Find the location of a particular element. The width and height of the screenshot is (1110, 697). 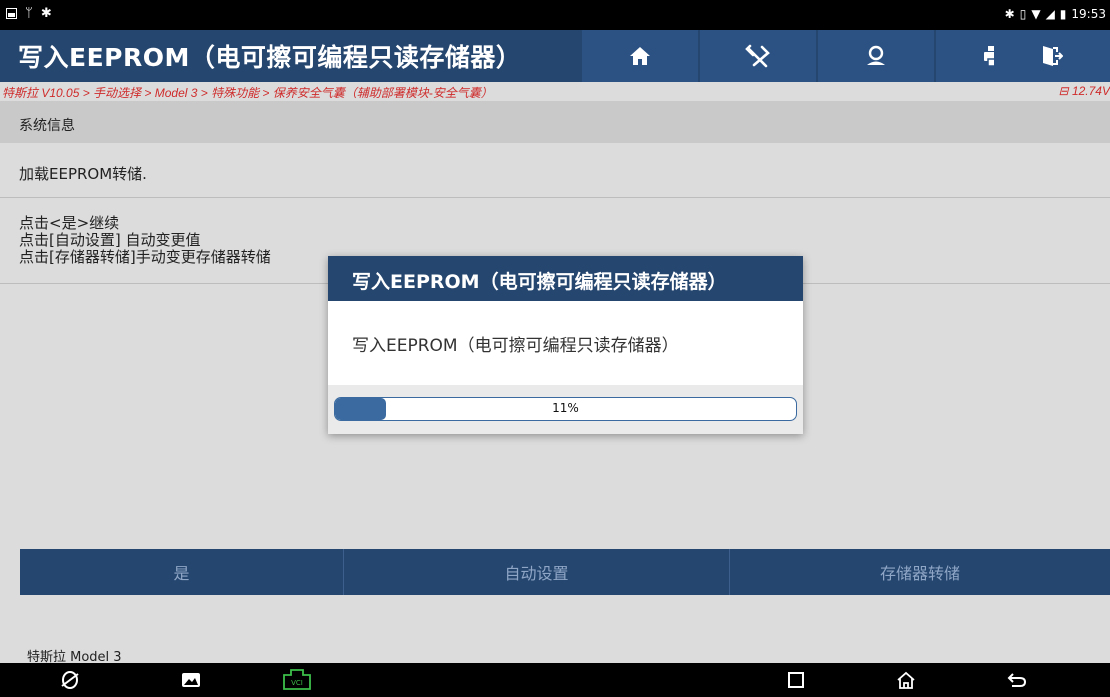

progress-area: 11% is located at coordinates (565, 409).